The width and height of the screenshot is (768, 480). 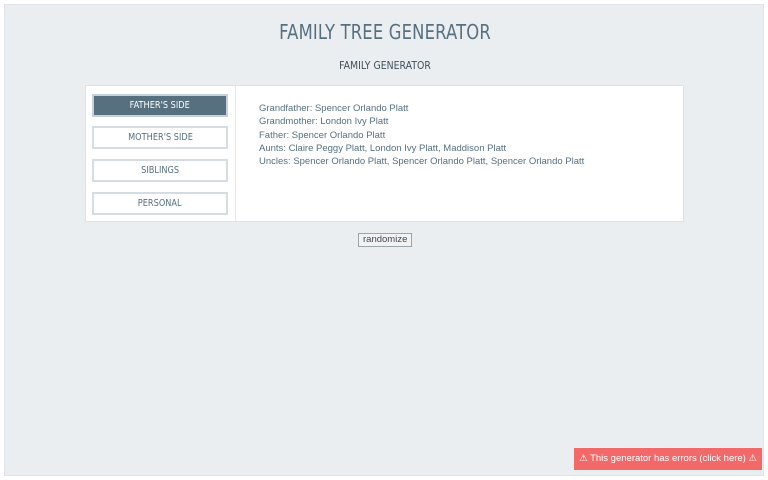 I want to click on tab-label: FATHER'S SIDE, so click(x=160, y=105).